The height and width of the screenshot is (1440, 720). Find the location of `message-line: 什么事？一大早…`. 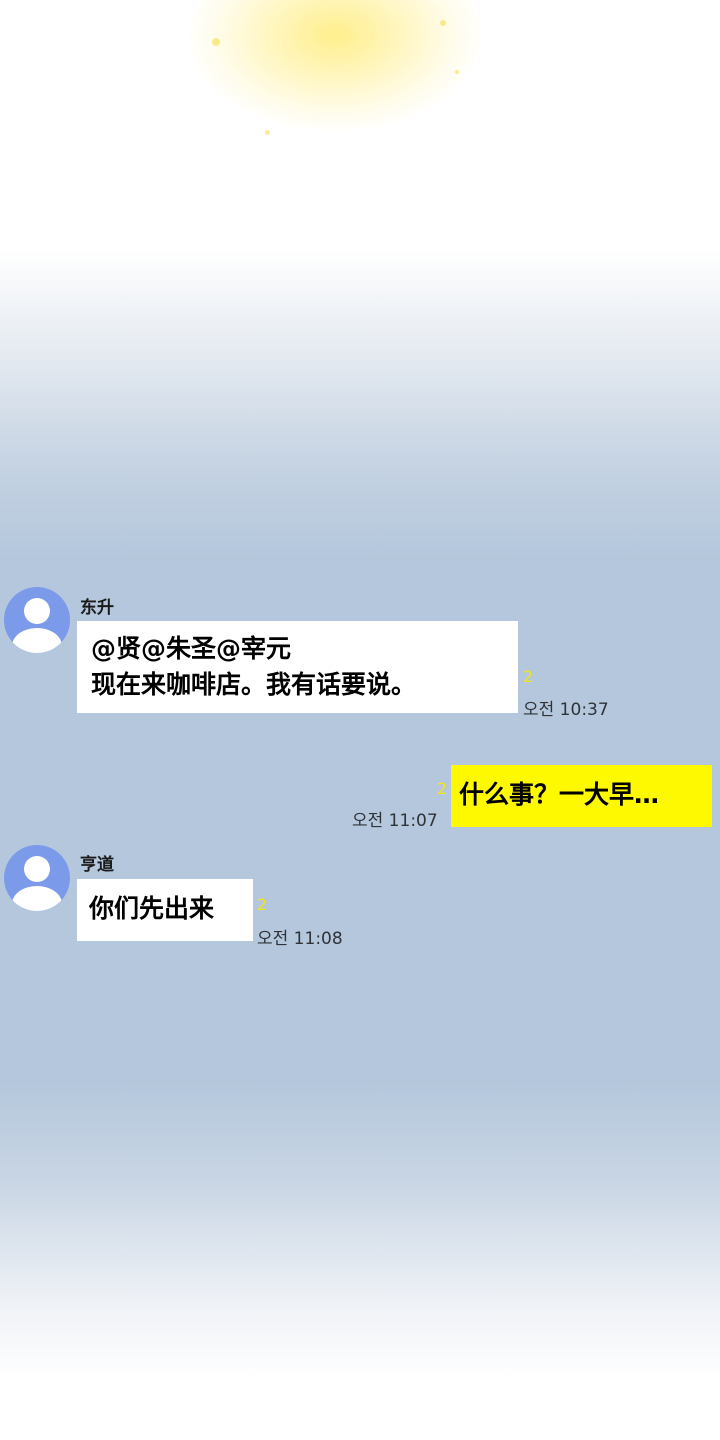

message-line: 什么事？一大早… is located at coordinates (559, 794).